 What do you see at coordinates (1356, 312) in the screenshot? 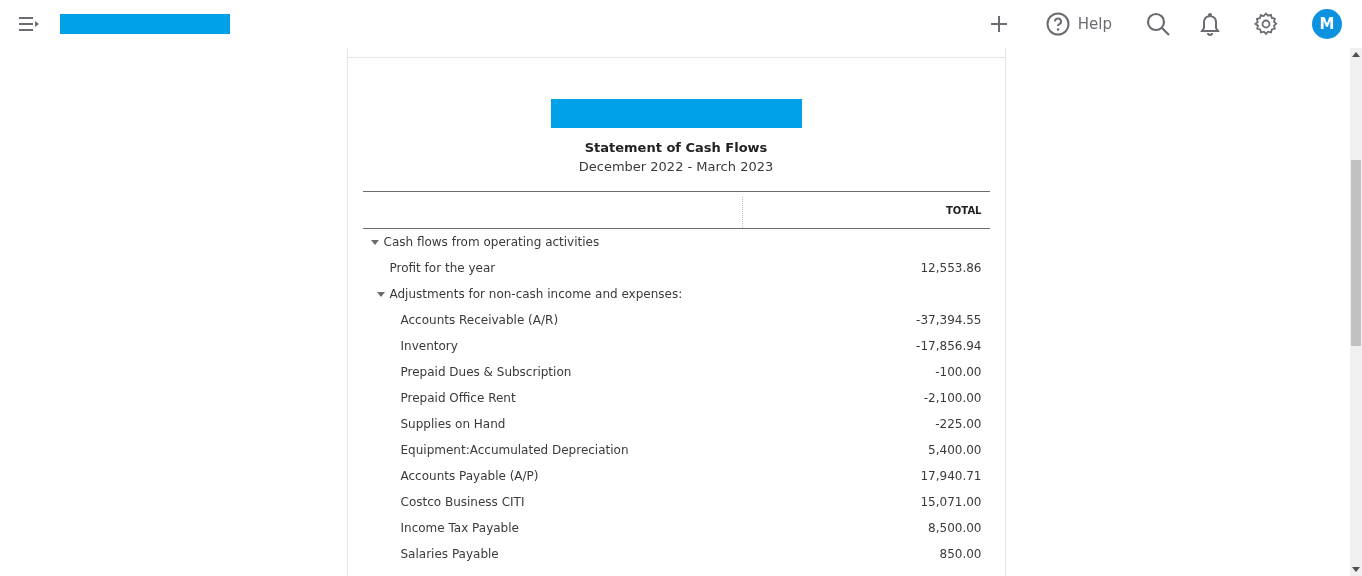
I see `scrollbar` at bounding box center [1356, 312].